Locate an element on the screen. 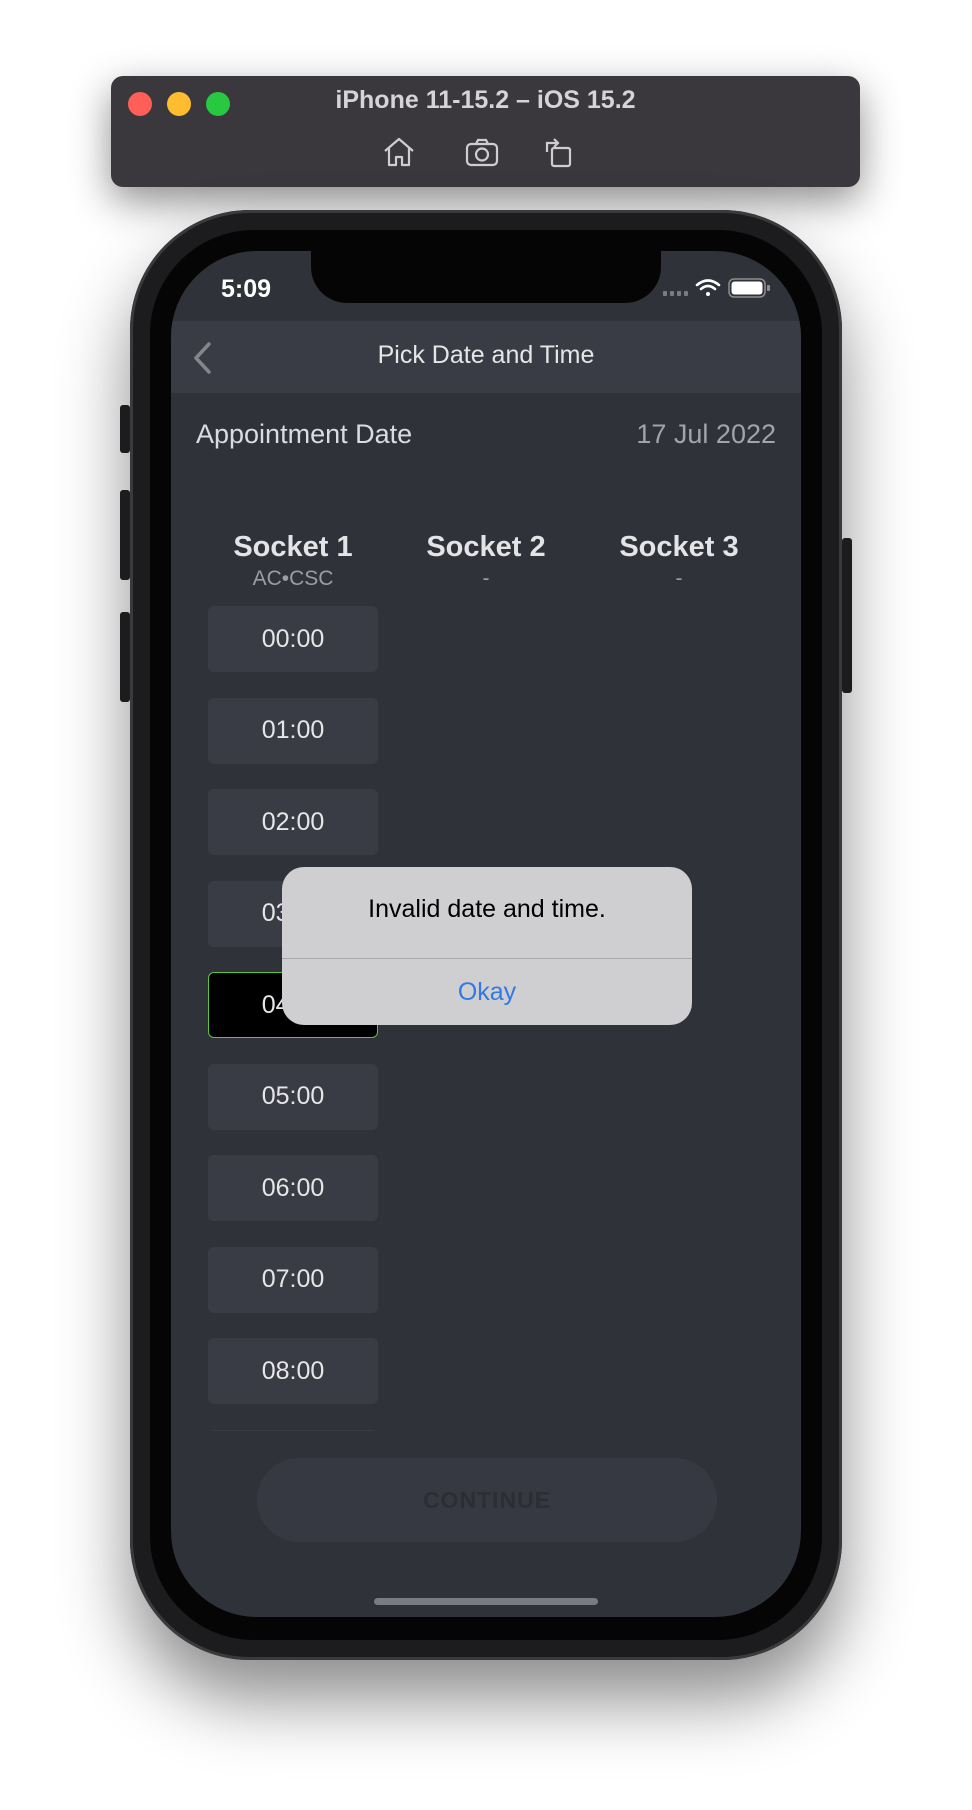 The height and width of the screenshot is (1810, 972). page-title: Pick Date and Time is located at coordinates (486, 355).